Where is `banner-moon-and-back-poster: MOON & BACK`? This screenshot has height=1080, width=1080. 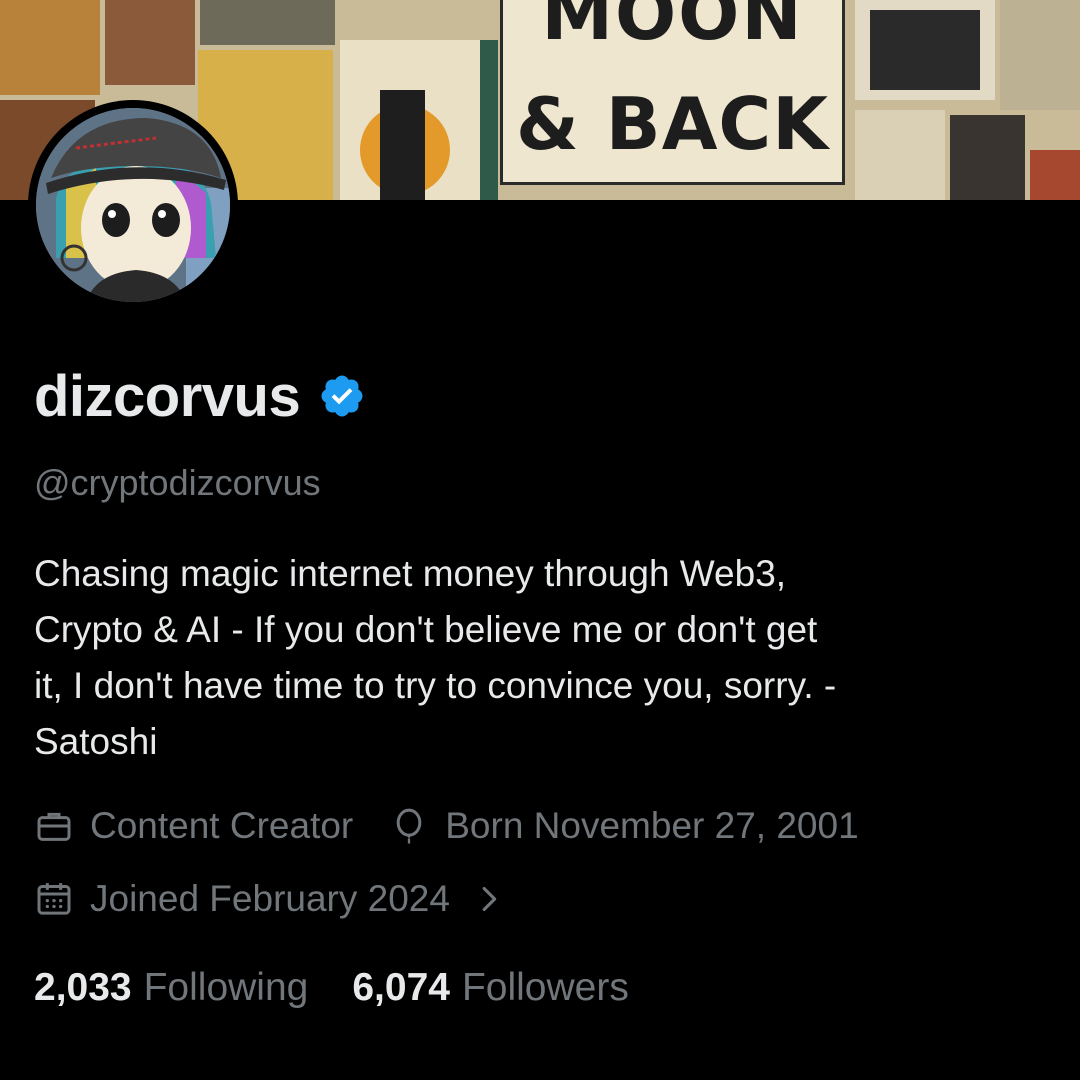
banner-moon-and-back-poster: MOON & BACK is located at coordinates (672, 92).